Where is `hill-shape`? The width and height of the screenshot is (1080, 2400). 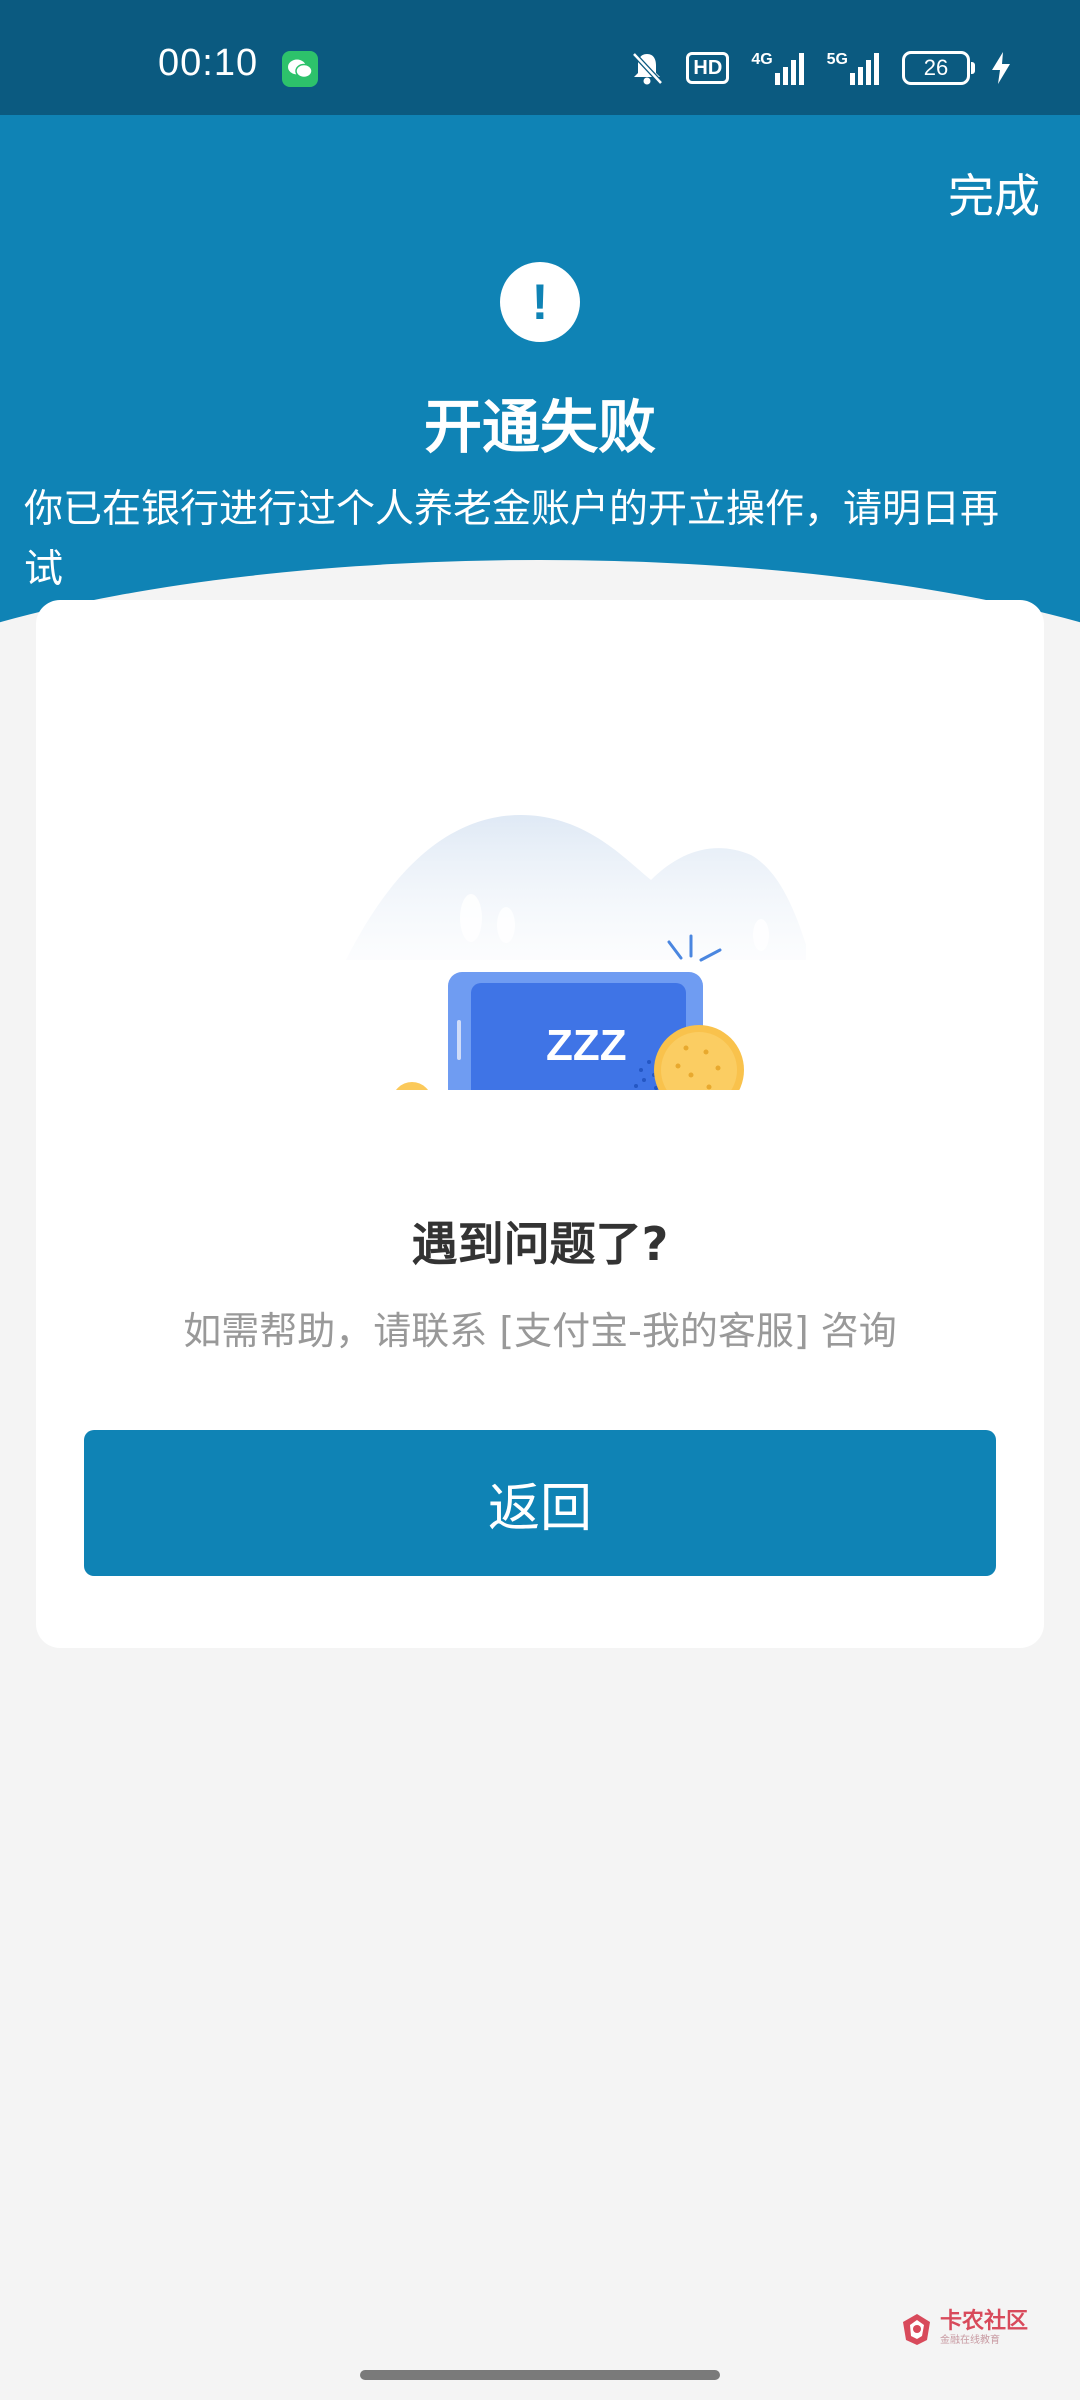
hill-shape is located at coordinates (576, 887).